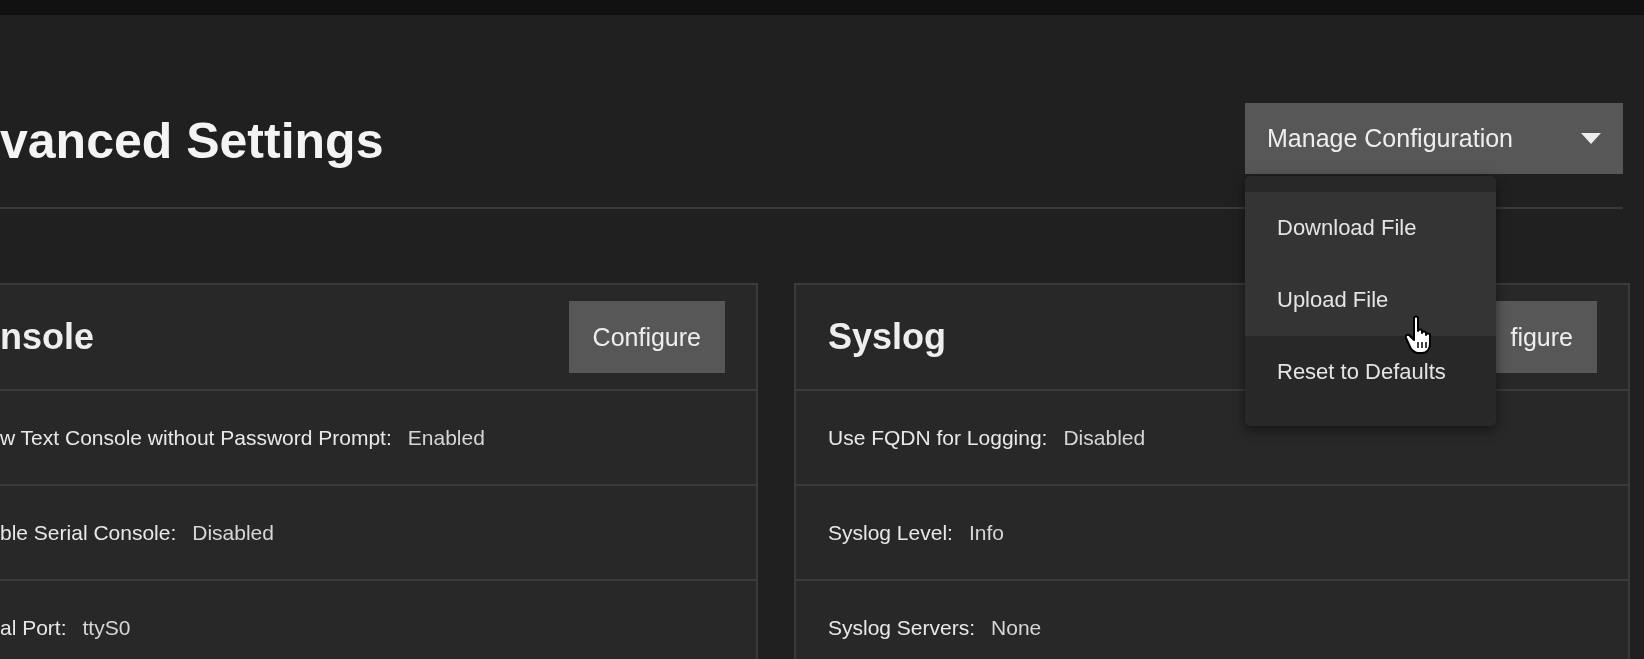 This screenshot has height=659, width=1644. What do you see at coordinates (887, 337) in the screenshot?
I see `card-title: Syslog` at bounding box center [887, 337].